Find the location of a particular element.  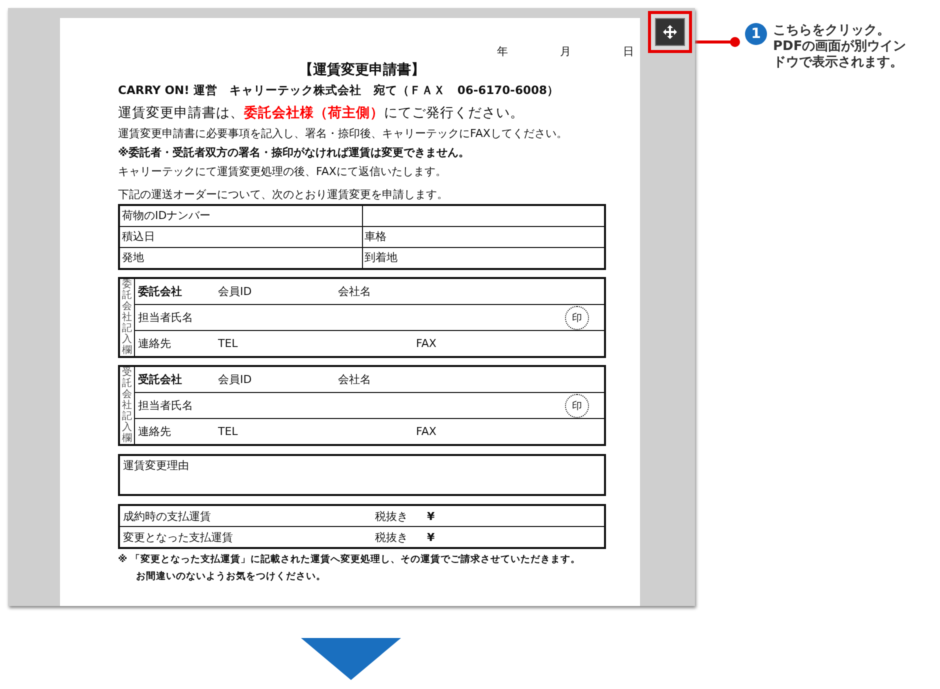

table-cell-text: 積込日 is located at coordinates (138, 237).